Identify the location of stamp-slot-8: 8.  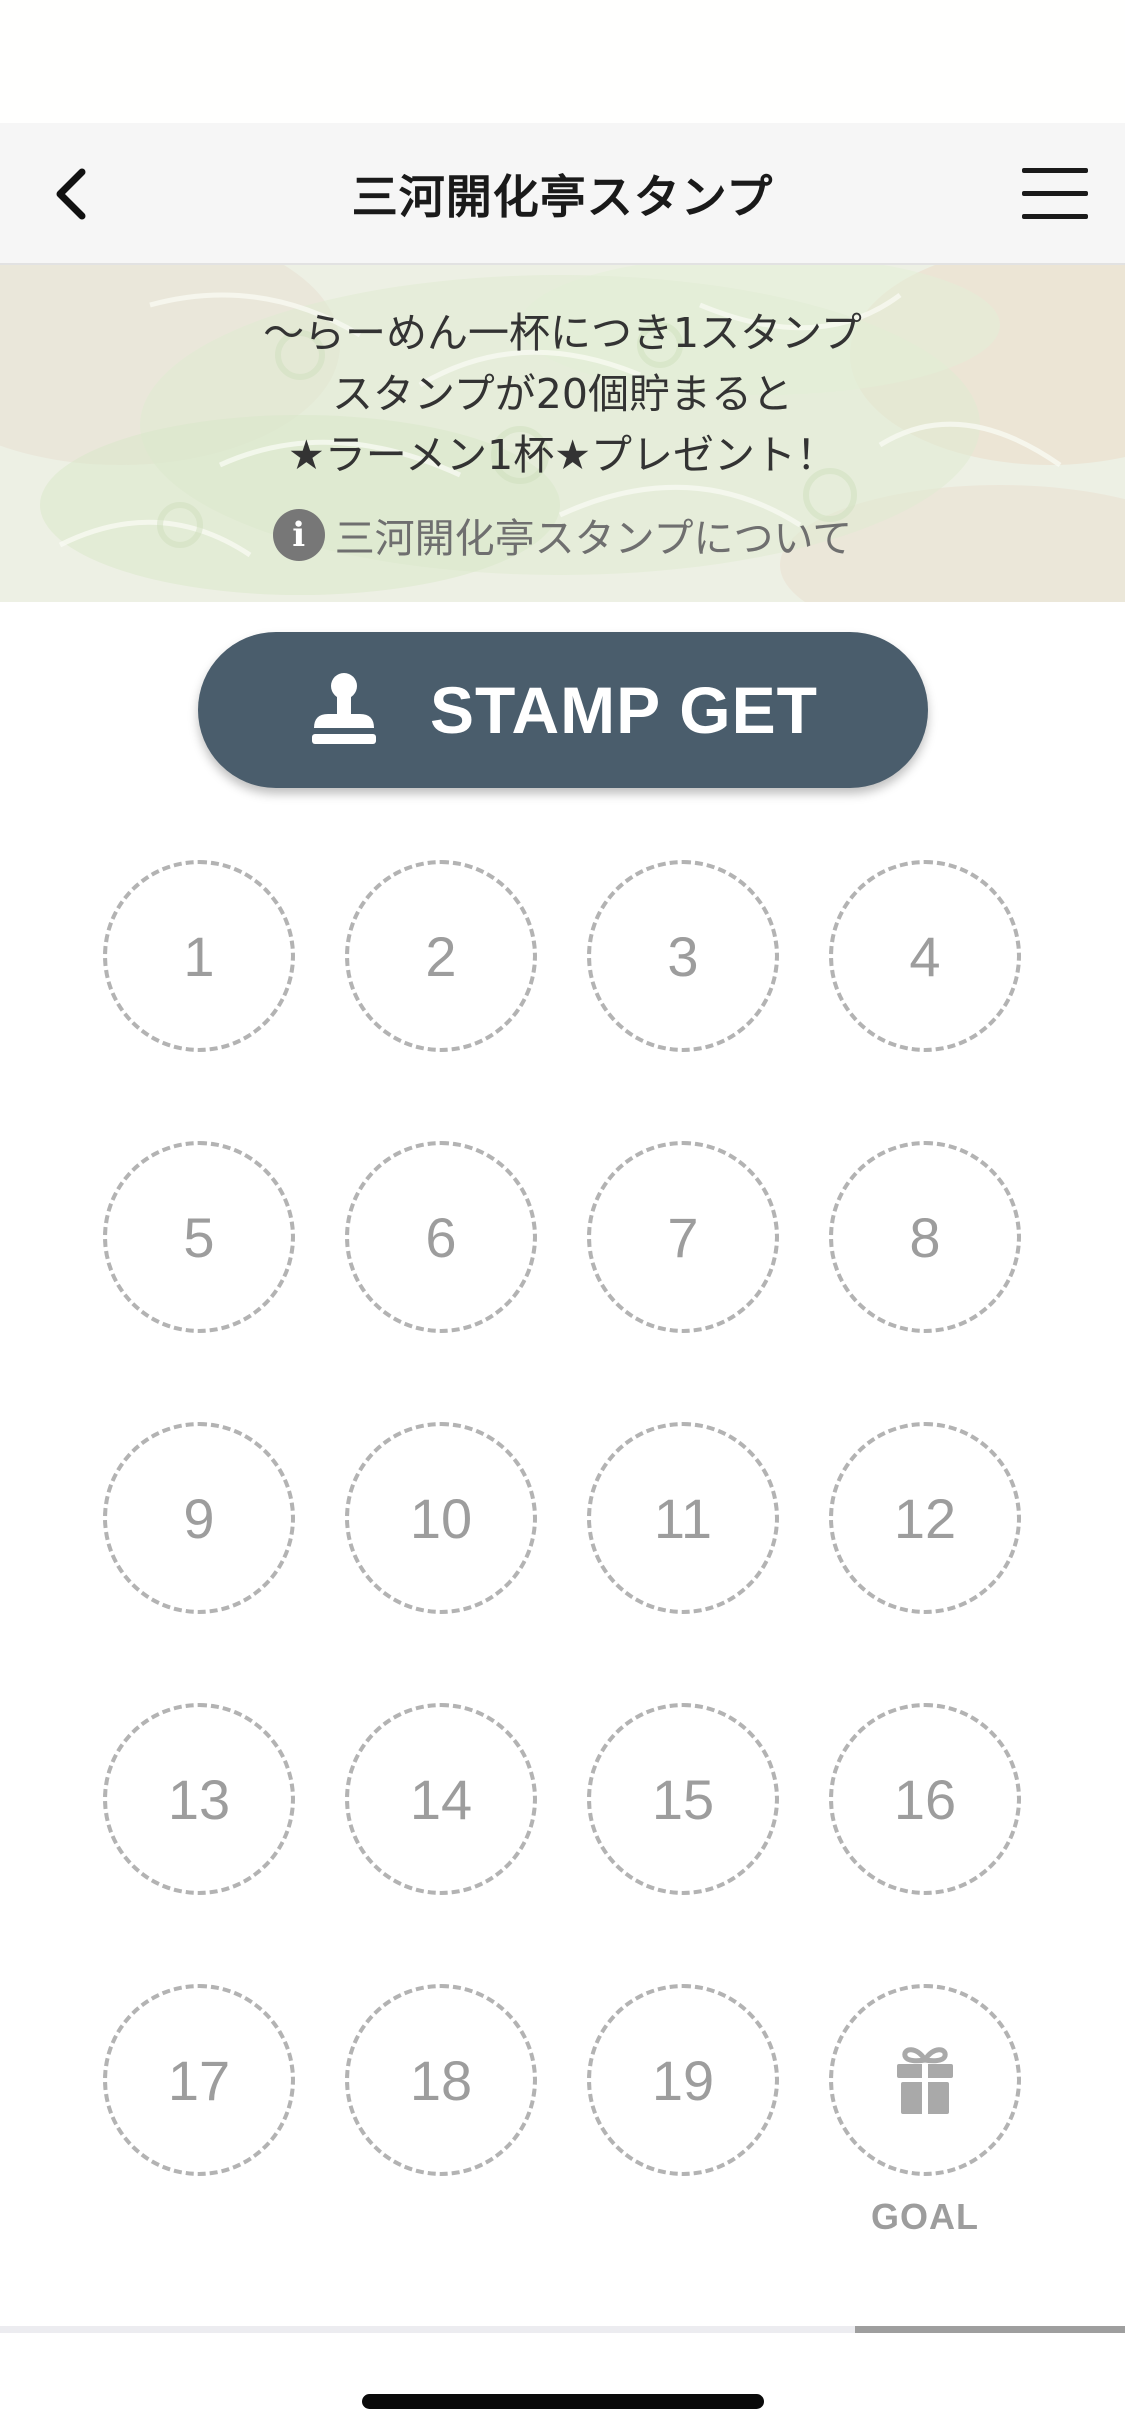
(925, 1237).